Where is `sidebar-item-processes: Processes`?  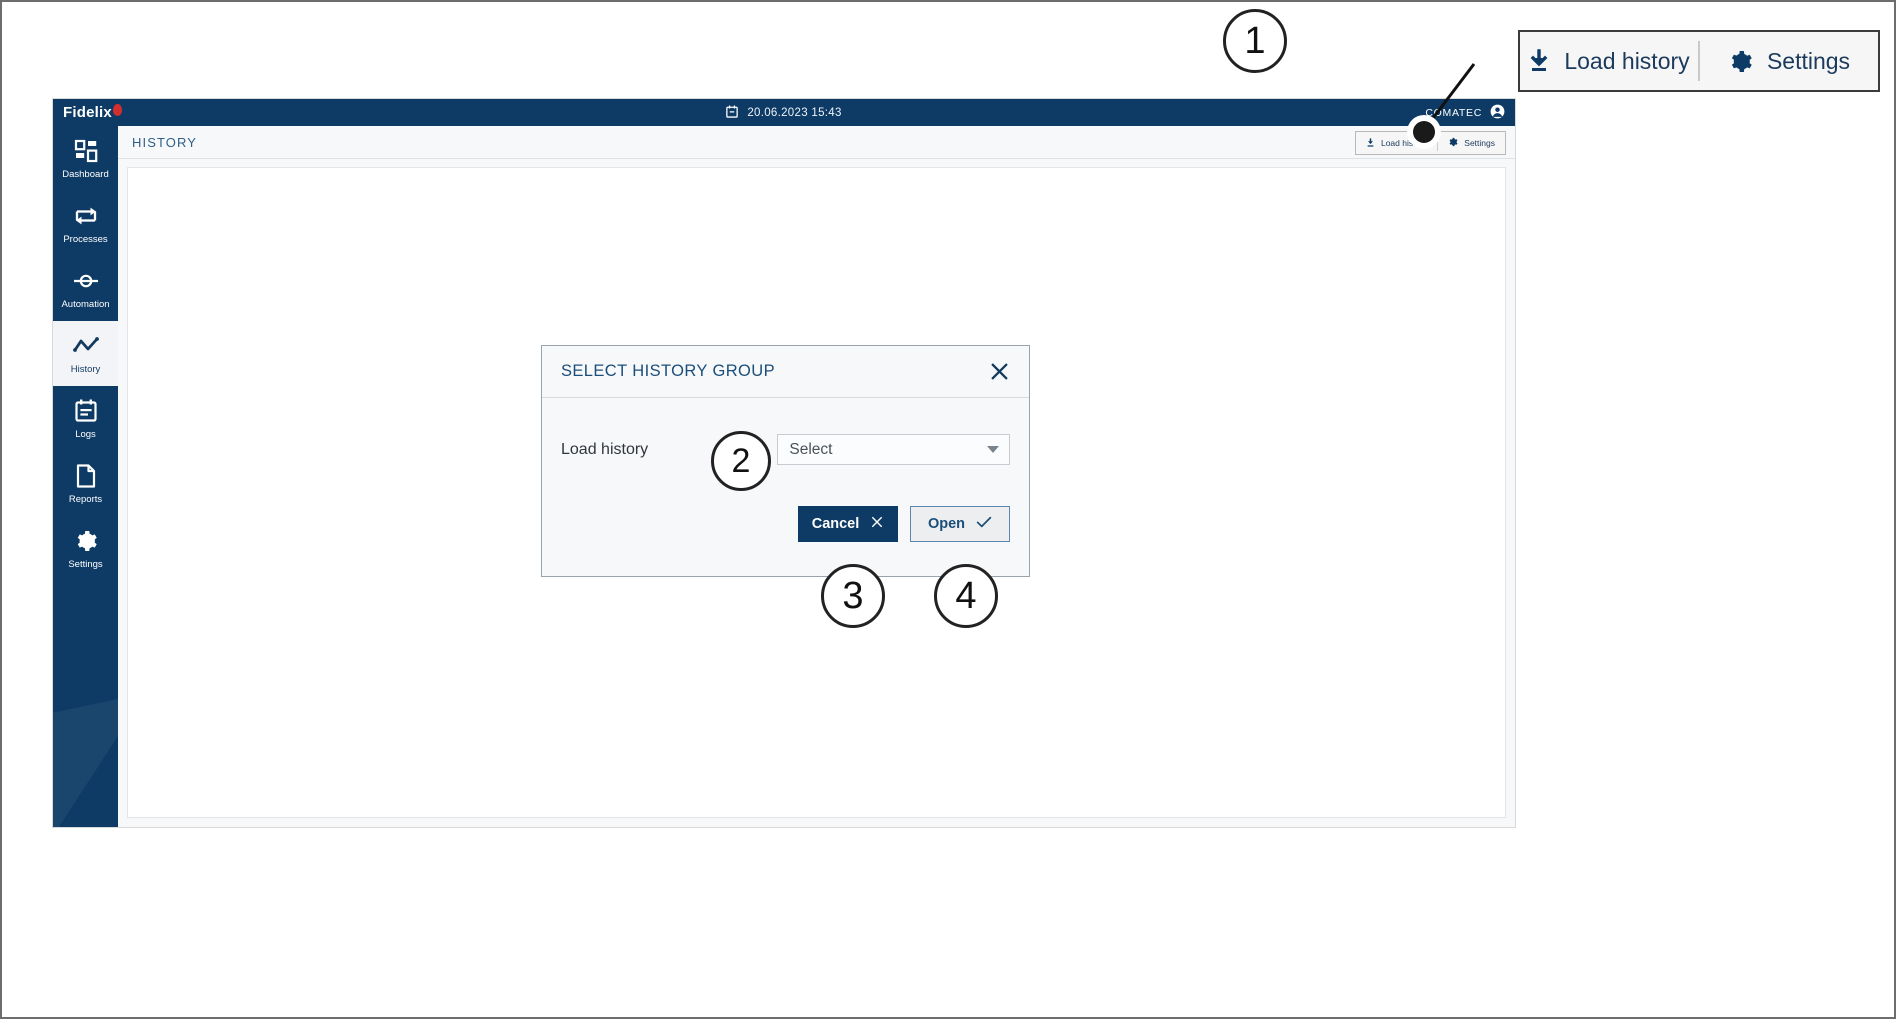 sidebar-item-processes: Processes is located at coordinates (85, 223).